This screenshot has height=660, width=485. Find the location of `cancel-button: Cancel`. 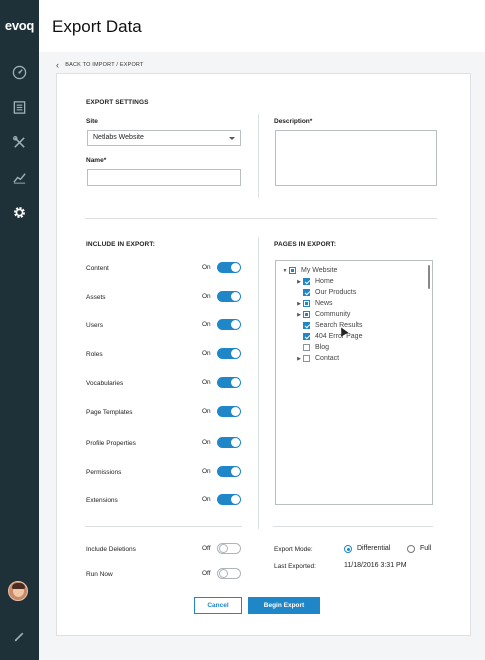

cancel-button: Cancel is located at coordinates (218, 605).